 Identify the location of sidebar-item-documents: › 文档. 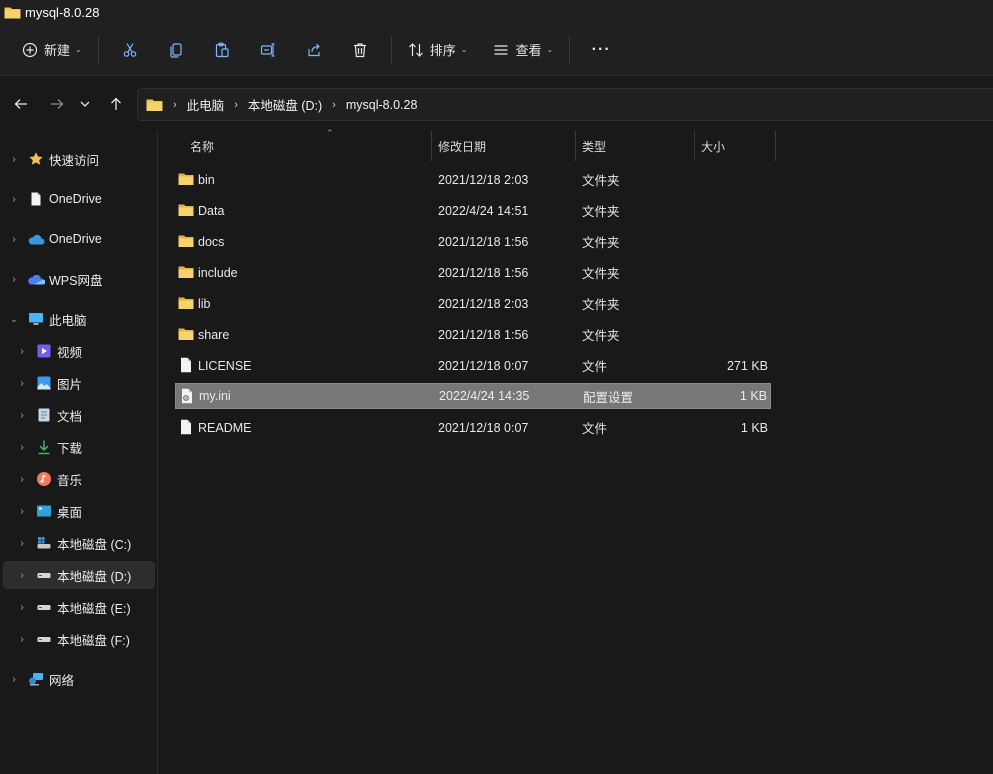
(49, 415).